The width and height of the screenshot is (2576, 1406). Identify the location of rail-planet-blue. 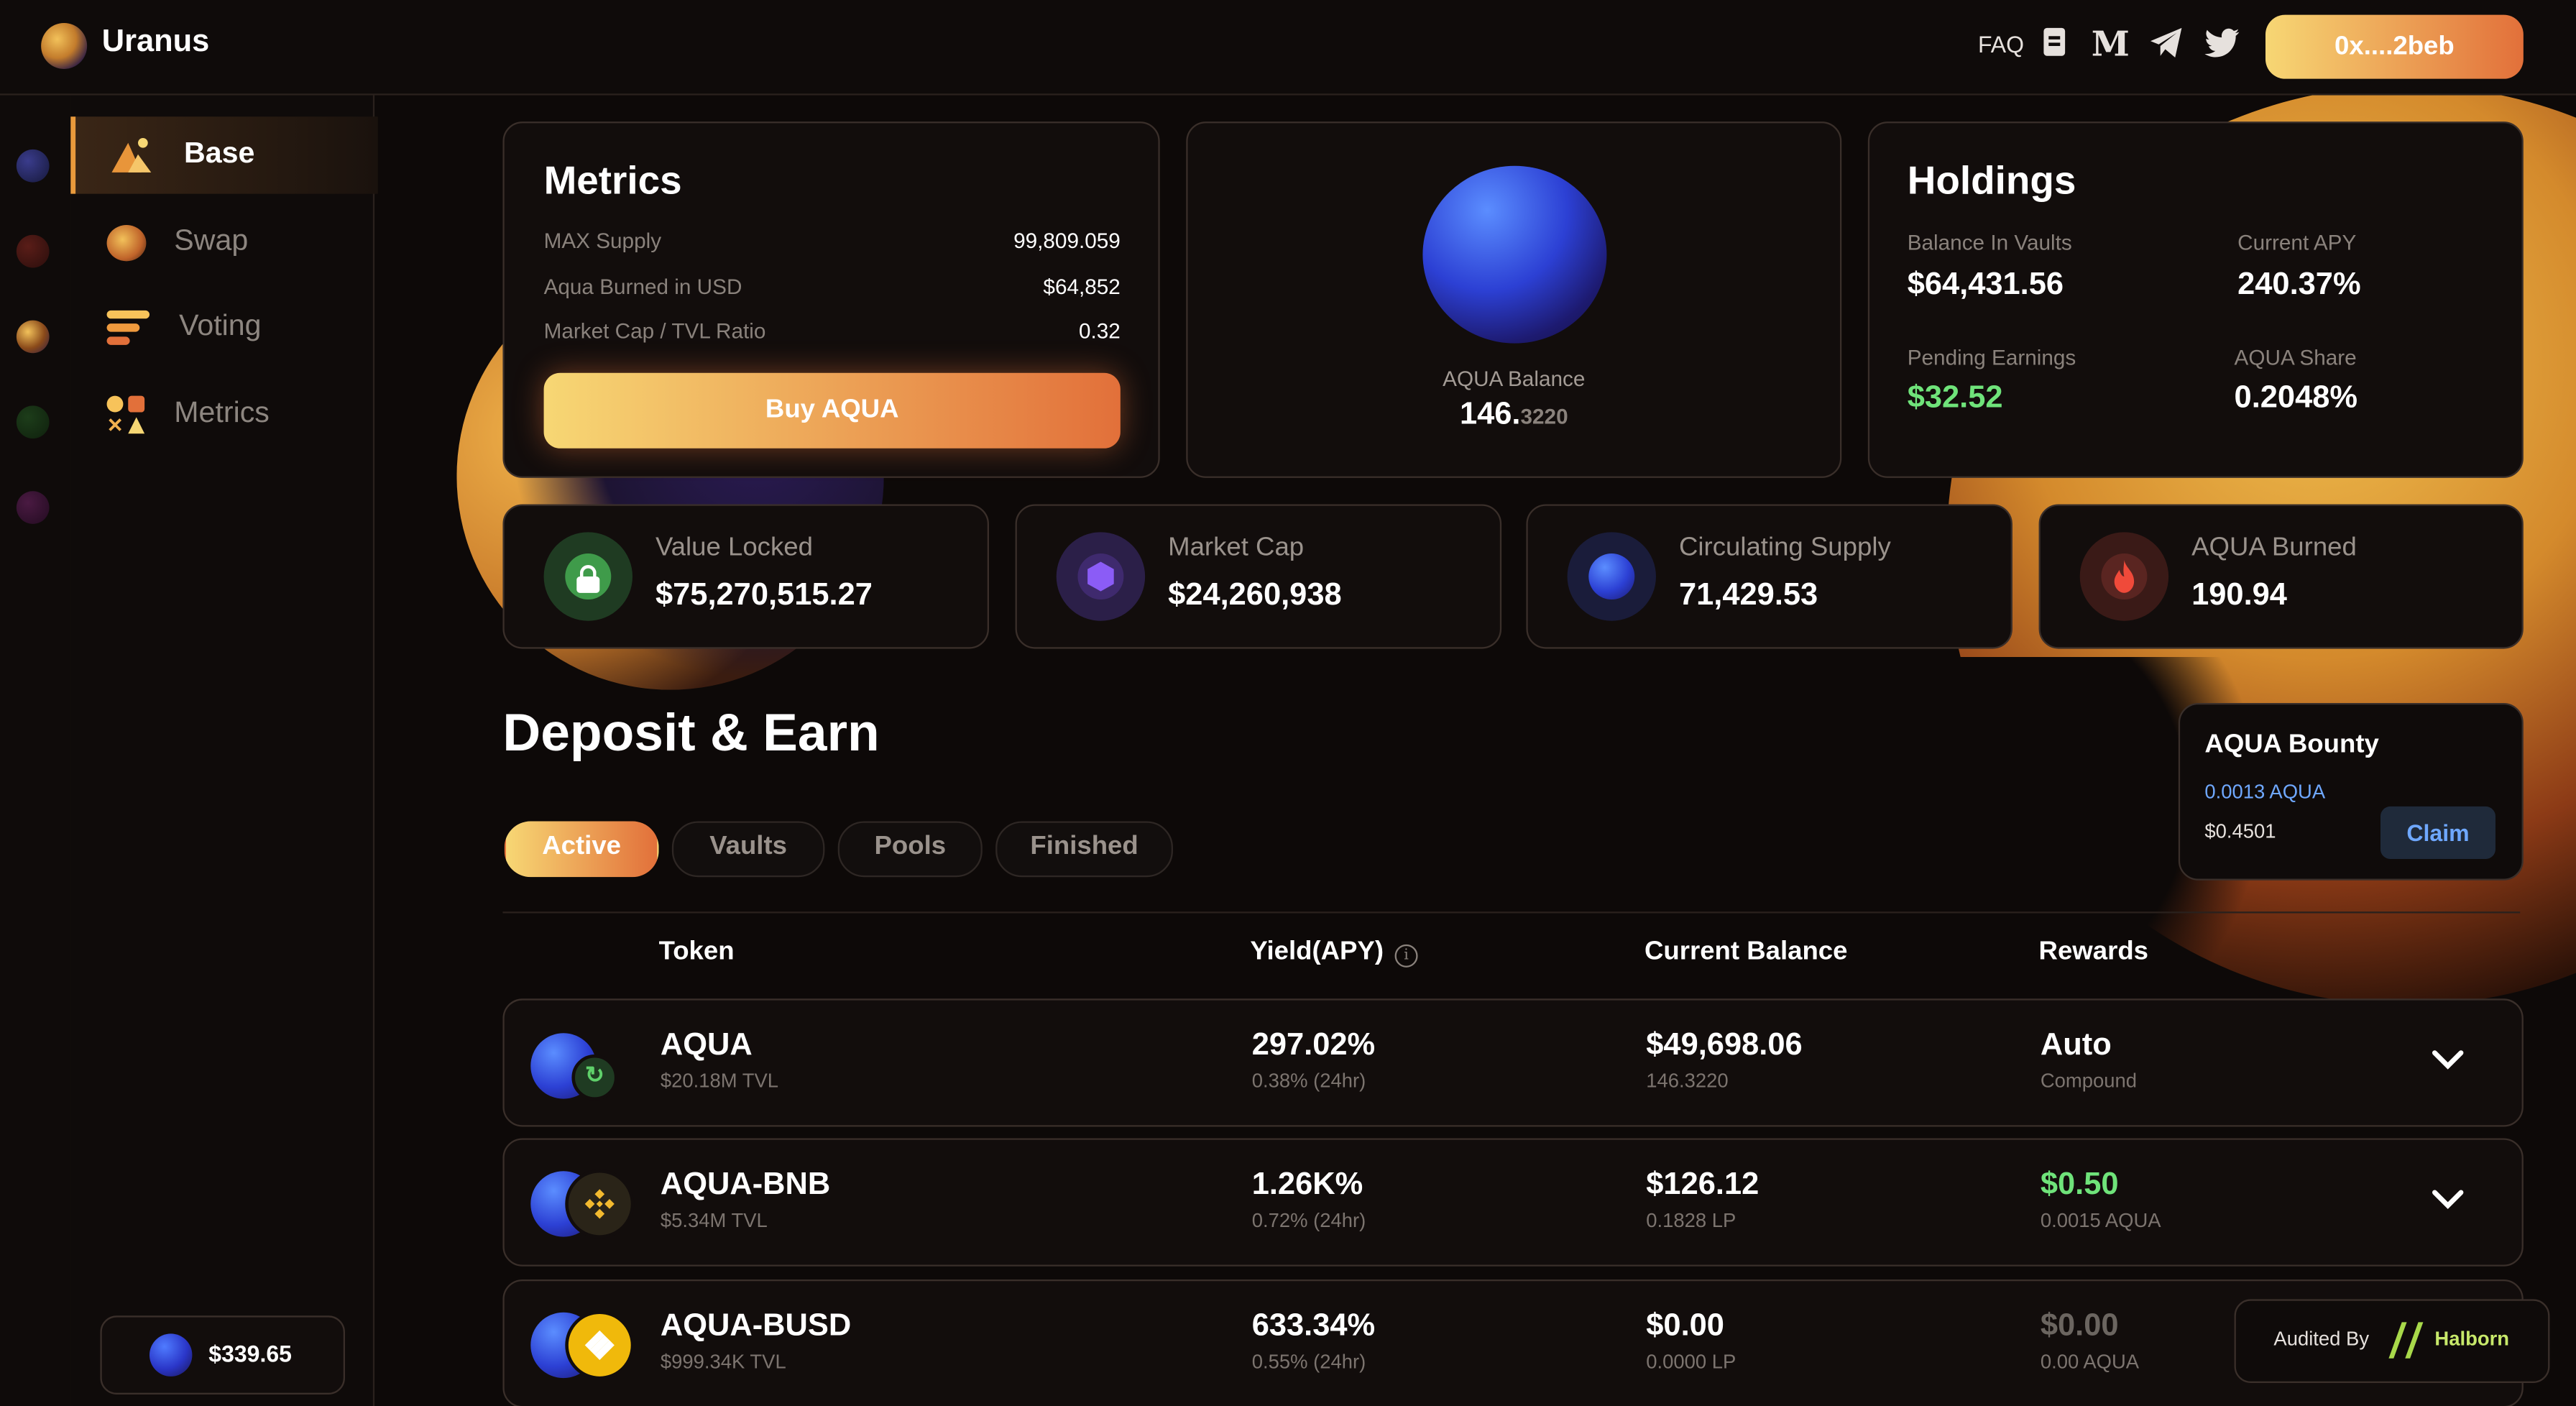
(33, 166).